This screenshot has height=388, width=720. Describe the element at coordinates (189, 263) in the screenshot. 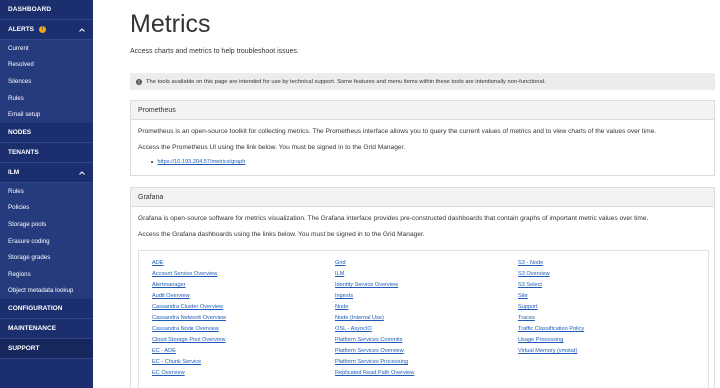

I see `grafana-link: ADE` at that location.